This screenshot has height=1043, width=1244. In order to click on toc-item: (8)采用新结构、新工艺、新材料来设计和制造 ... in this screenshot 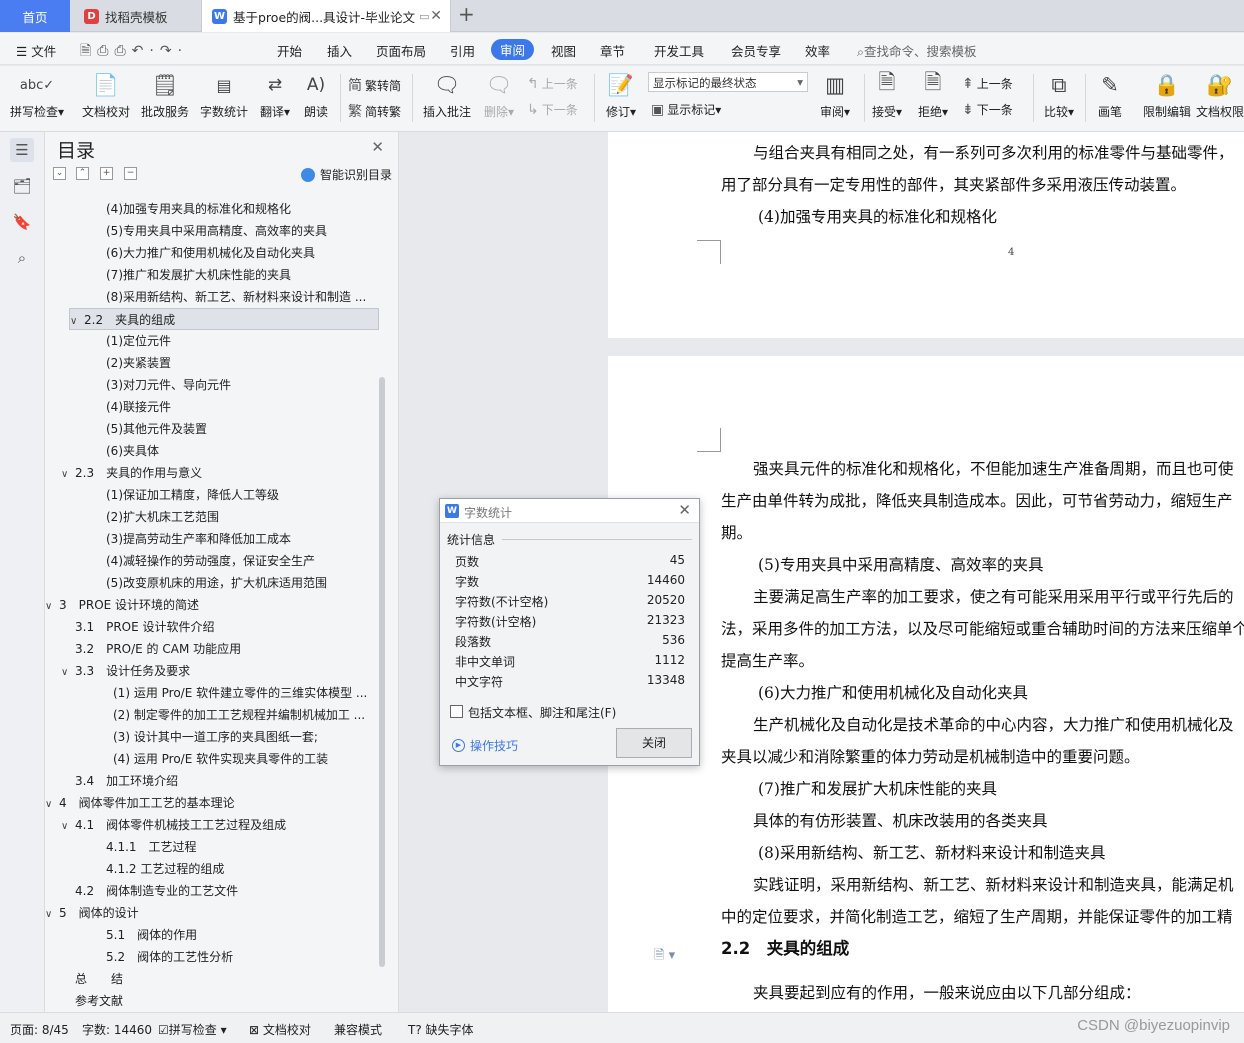, I will do `click(210, 297)`.